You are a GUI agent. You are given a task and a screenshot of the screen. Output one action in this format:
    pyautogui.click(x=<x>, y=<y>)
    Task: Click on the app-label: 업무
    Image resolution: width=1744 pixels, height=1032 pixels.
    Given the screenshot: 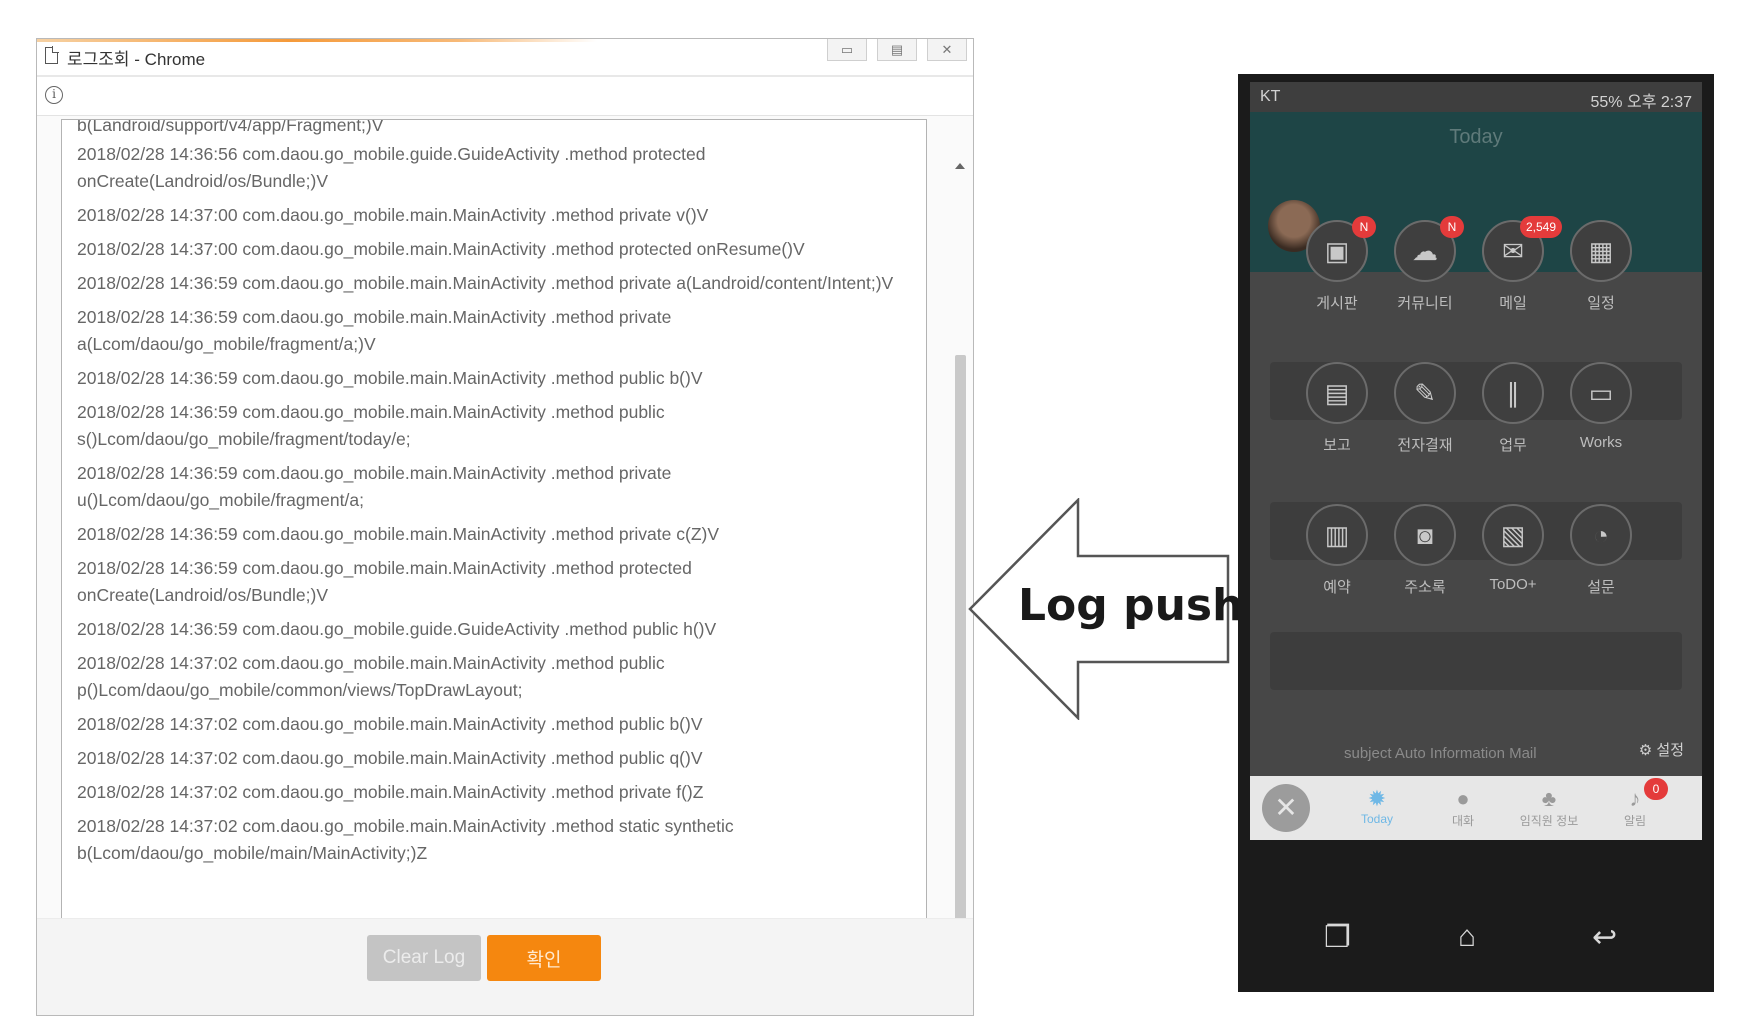 What is the action you would take?
    pyautogui.click(x=1513, y=445)
    